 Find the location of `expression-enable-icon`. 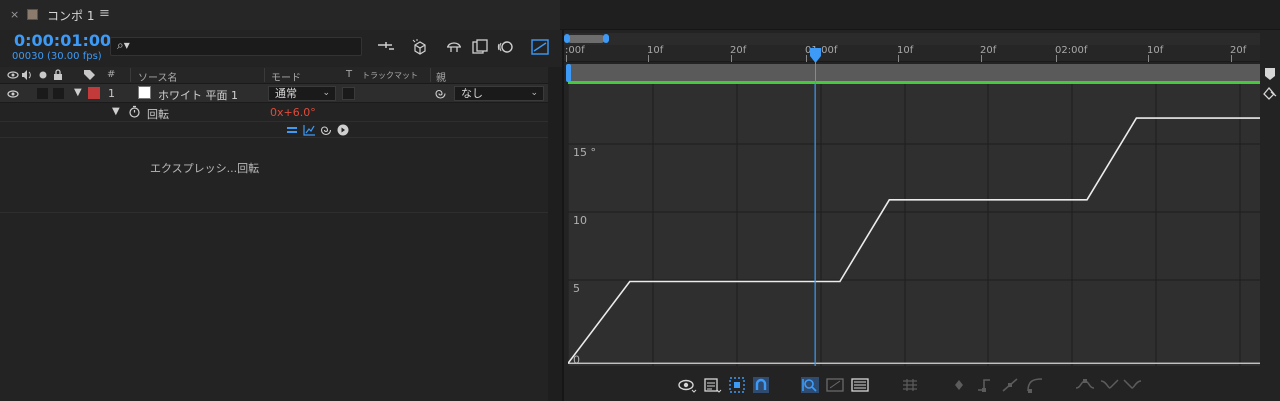

expression-enable-icon is located at coordinates (292, 130).